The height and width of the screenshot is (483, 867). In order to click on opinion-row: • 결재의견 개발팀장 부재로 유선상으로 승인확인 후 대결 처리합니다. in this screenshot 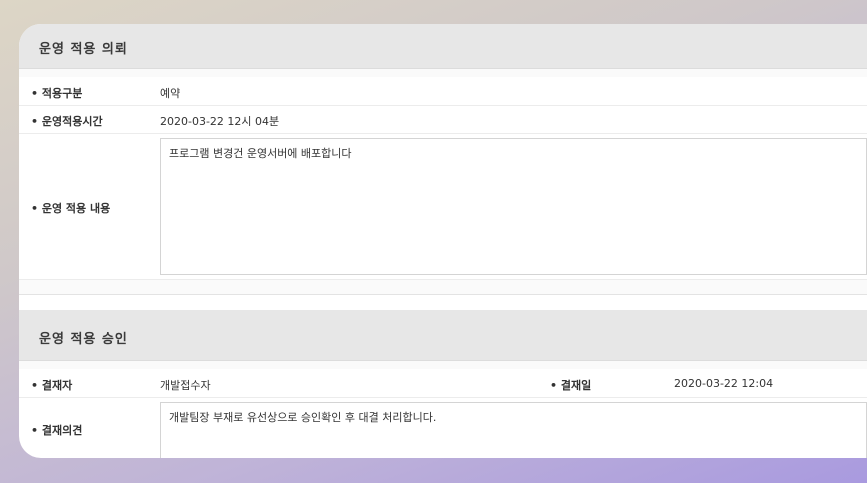, I will do `click(443, 428)`.